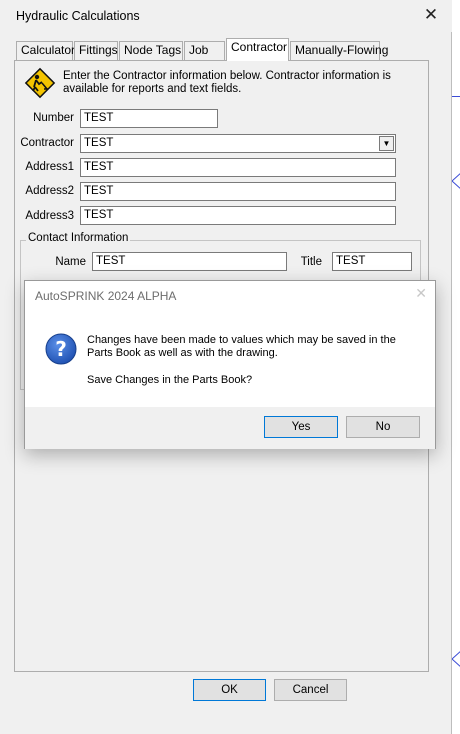  I want to click on question-icon: ?, so click(61, 349).